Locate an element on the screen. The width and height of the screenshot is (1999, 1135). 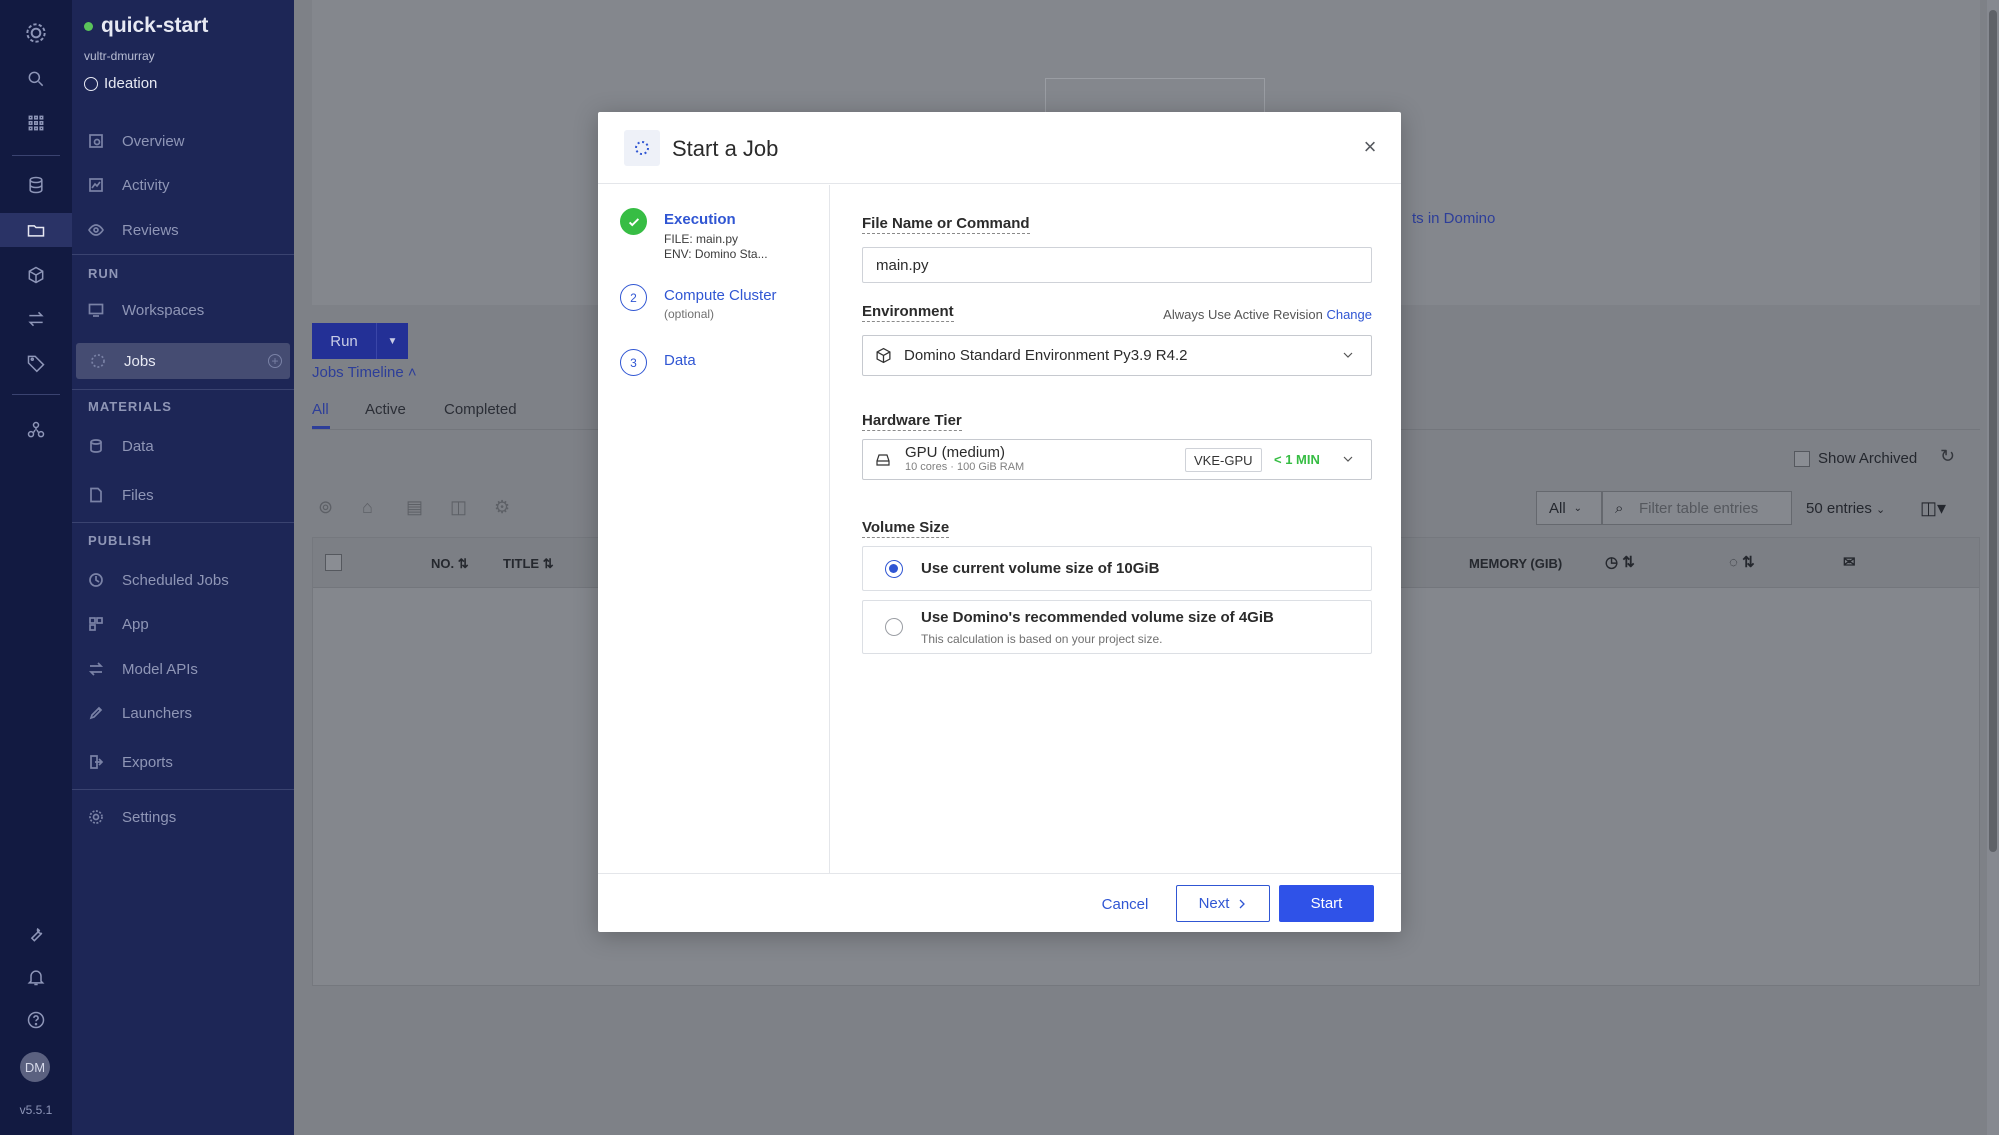
project-title: quick-start is located at coordinates (146, 26).